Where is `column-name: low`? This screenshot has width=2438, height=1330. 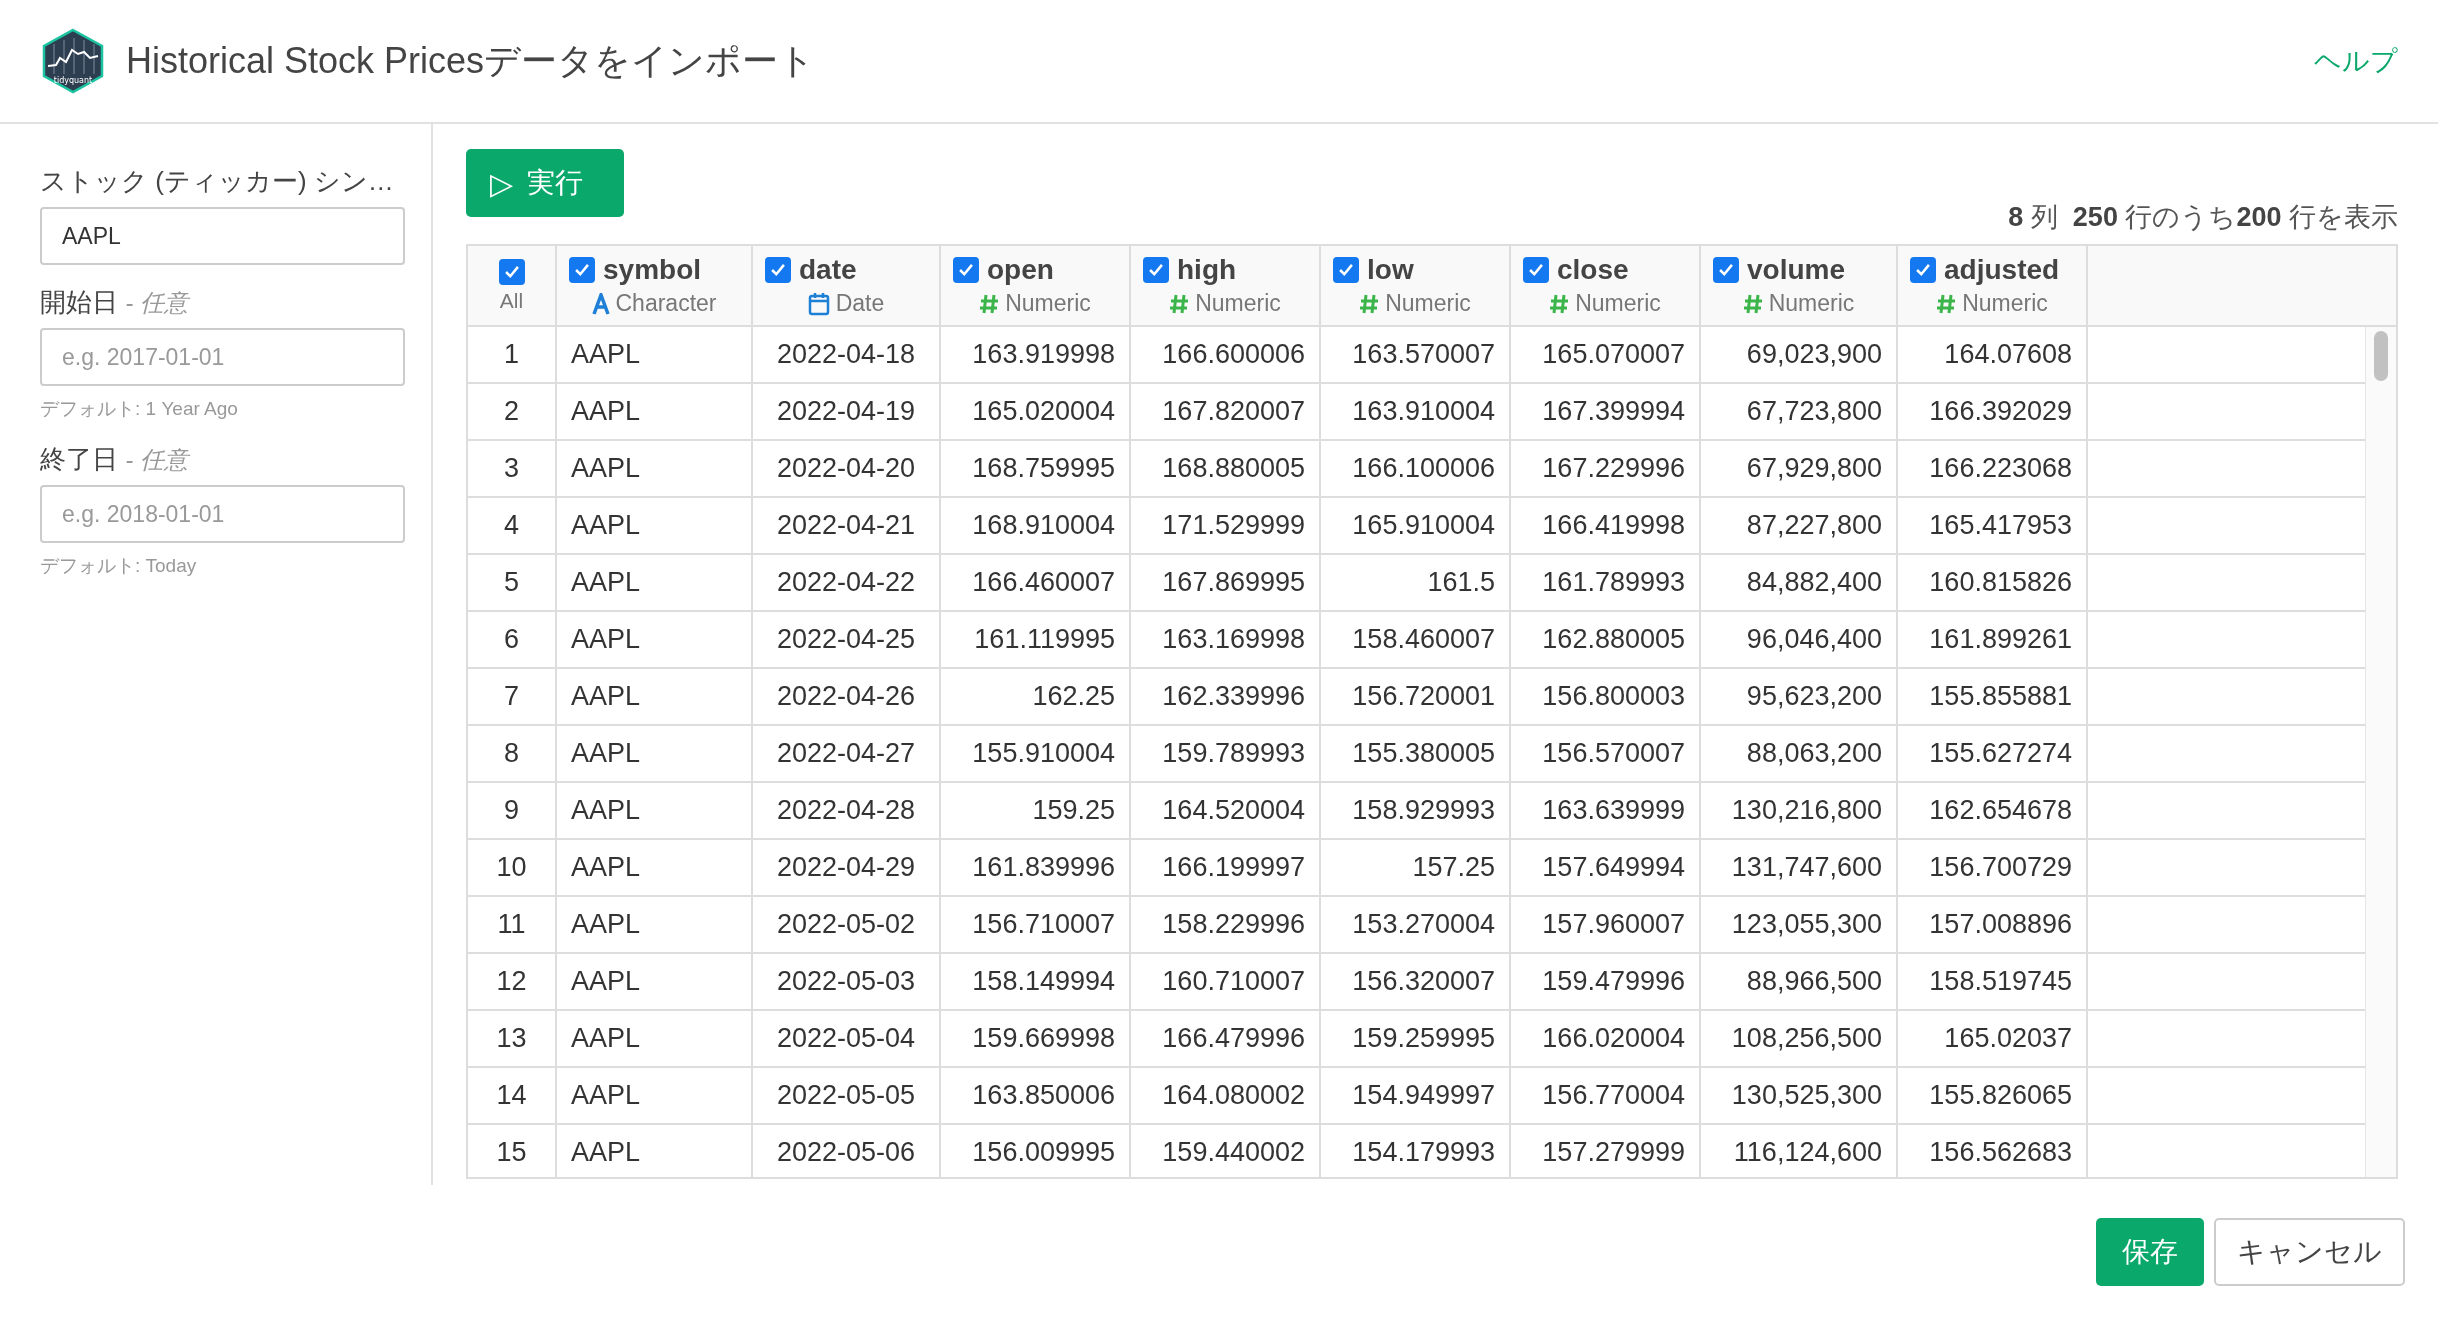
column-name: low is located at coordinates (1390, 270).